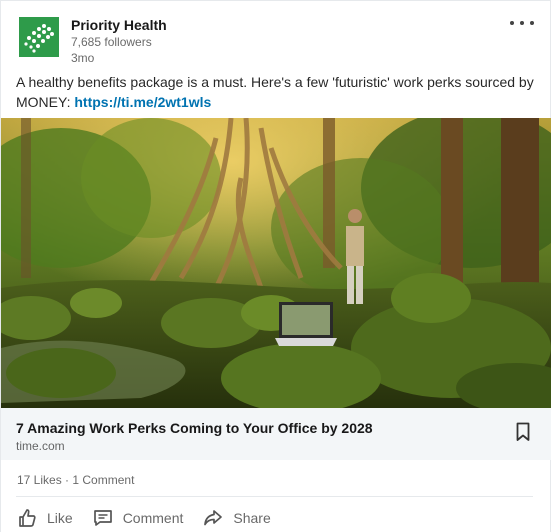  I want to click on company-logo-mark, so click(39, 38).